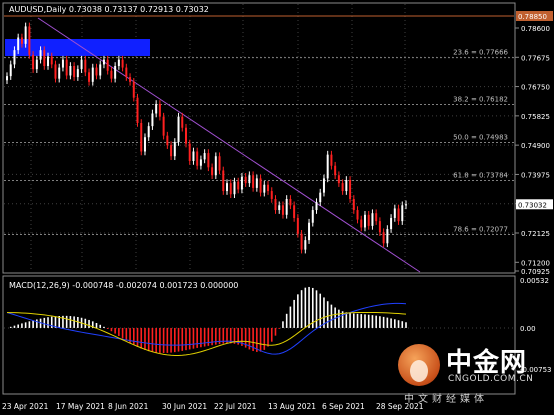 Image resolution: width=554 pixels, height=415 pixels. I want to click on current-price-label: 0.73032, so click(532, 205).